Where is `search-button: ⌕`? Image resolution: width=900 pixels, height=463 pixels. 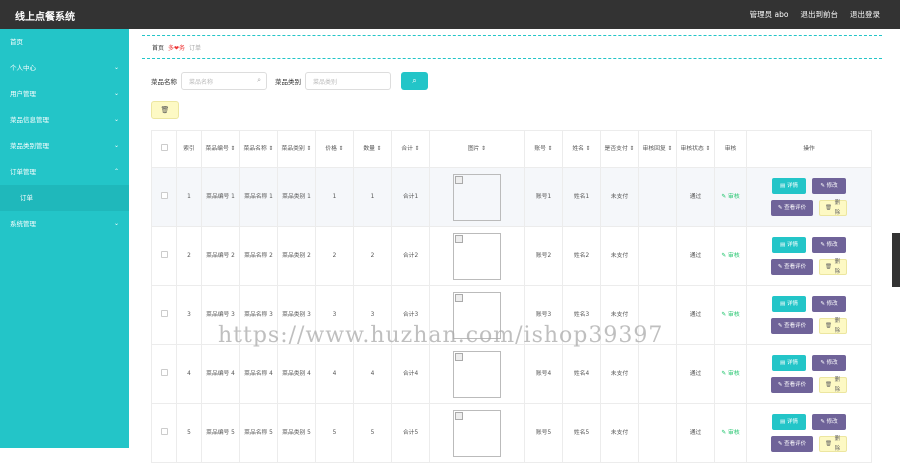 search-button: ⌕ is located at coordinates (414, 81).